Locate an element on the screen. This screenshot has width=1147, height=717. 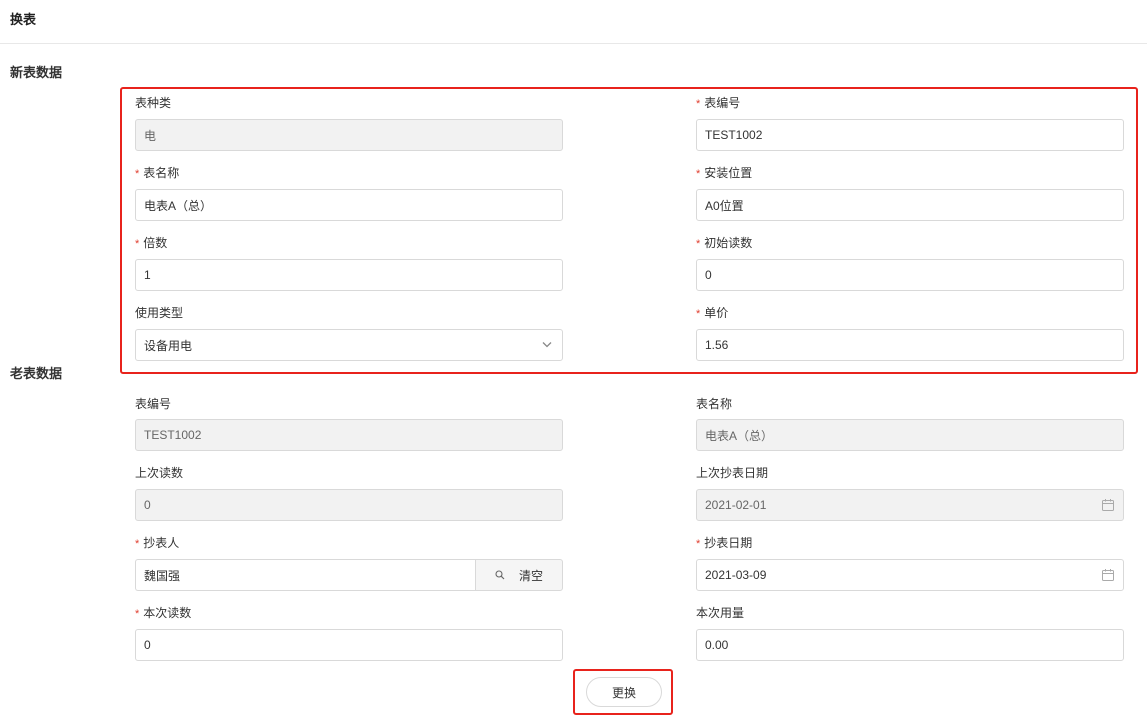
last-read-date-field: 2021-02-01 is located at coordinates (910, 505).